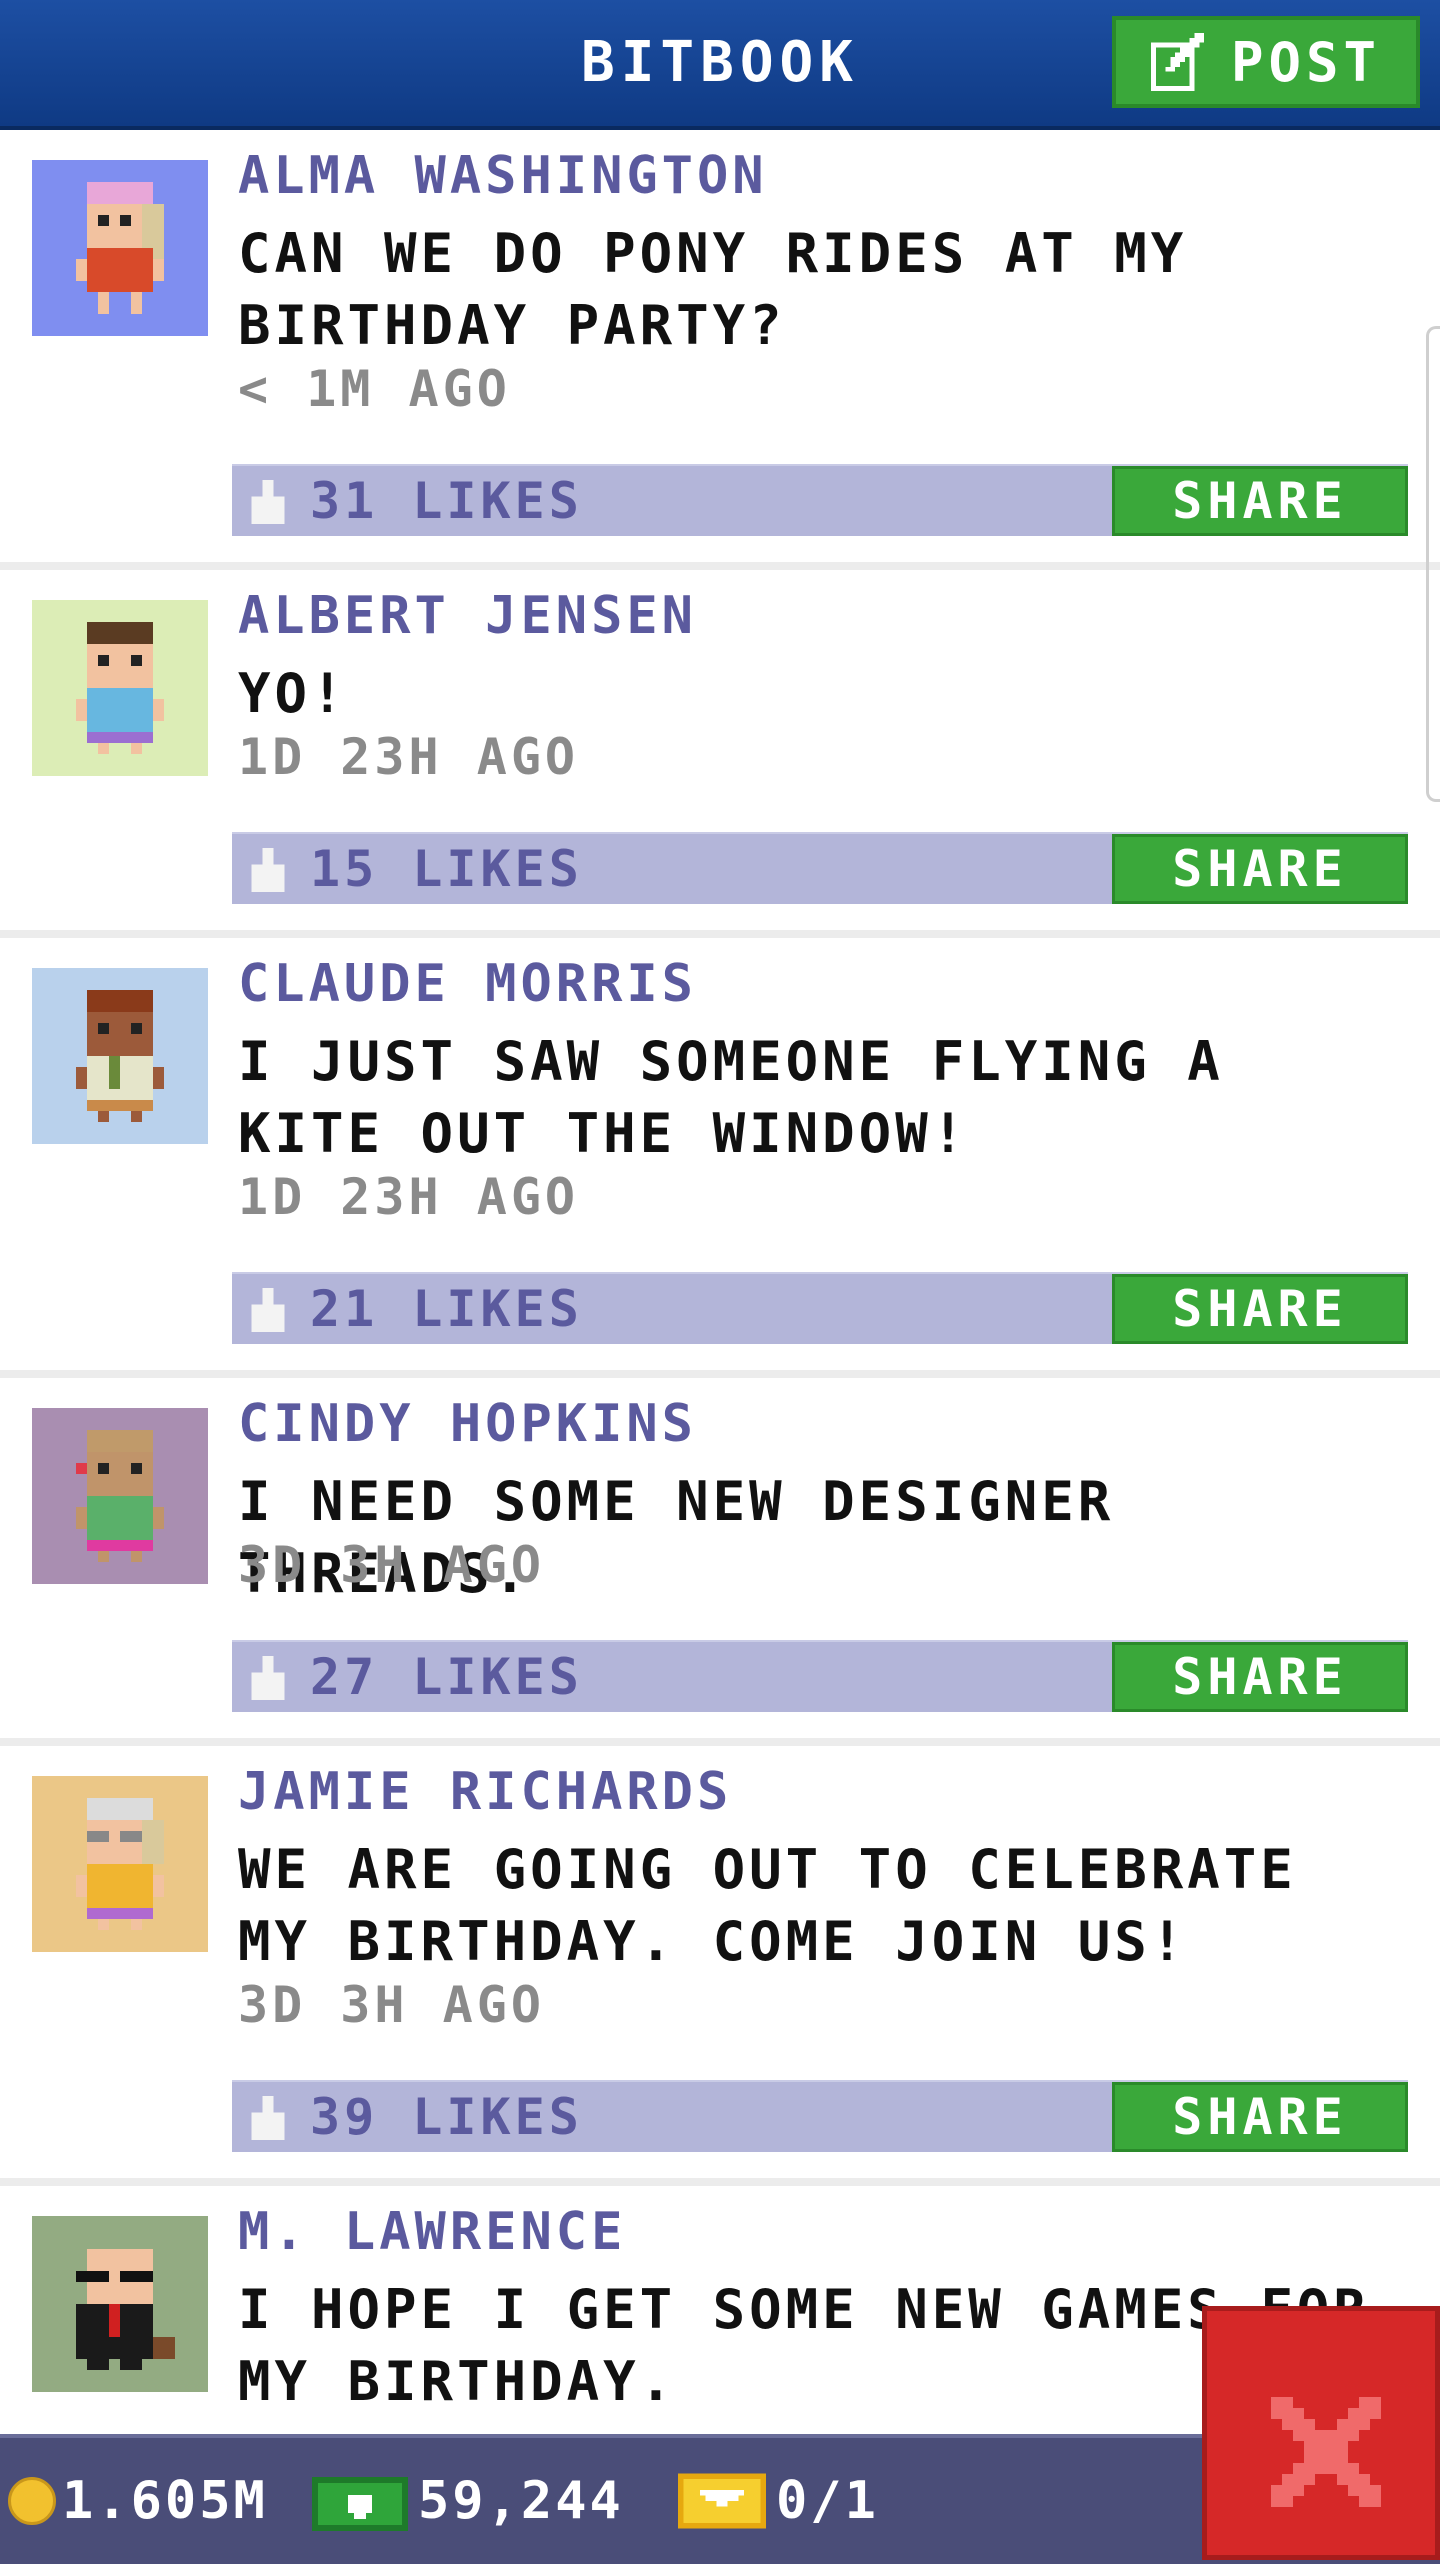  I want to click on post-message: YO!, so click(293, 693).